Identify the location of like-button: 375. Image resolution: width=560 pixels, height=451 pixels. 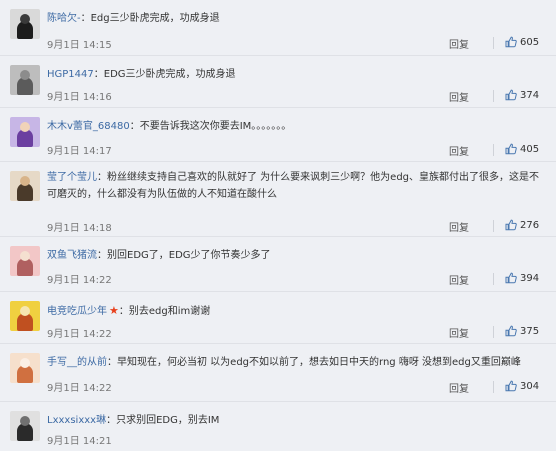
(522, 331).